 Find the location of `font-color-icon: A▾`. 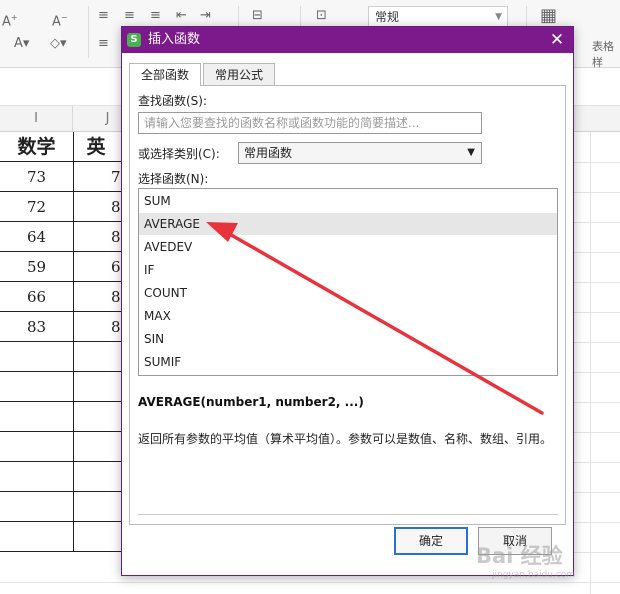

font-color-icon: A▾ is located at coordinates (21, 44).